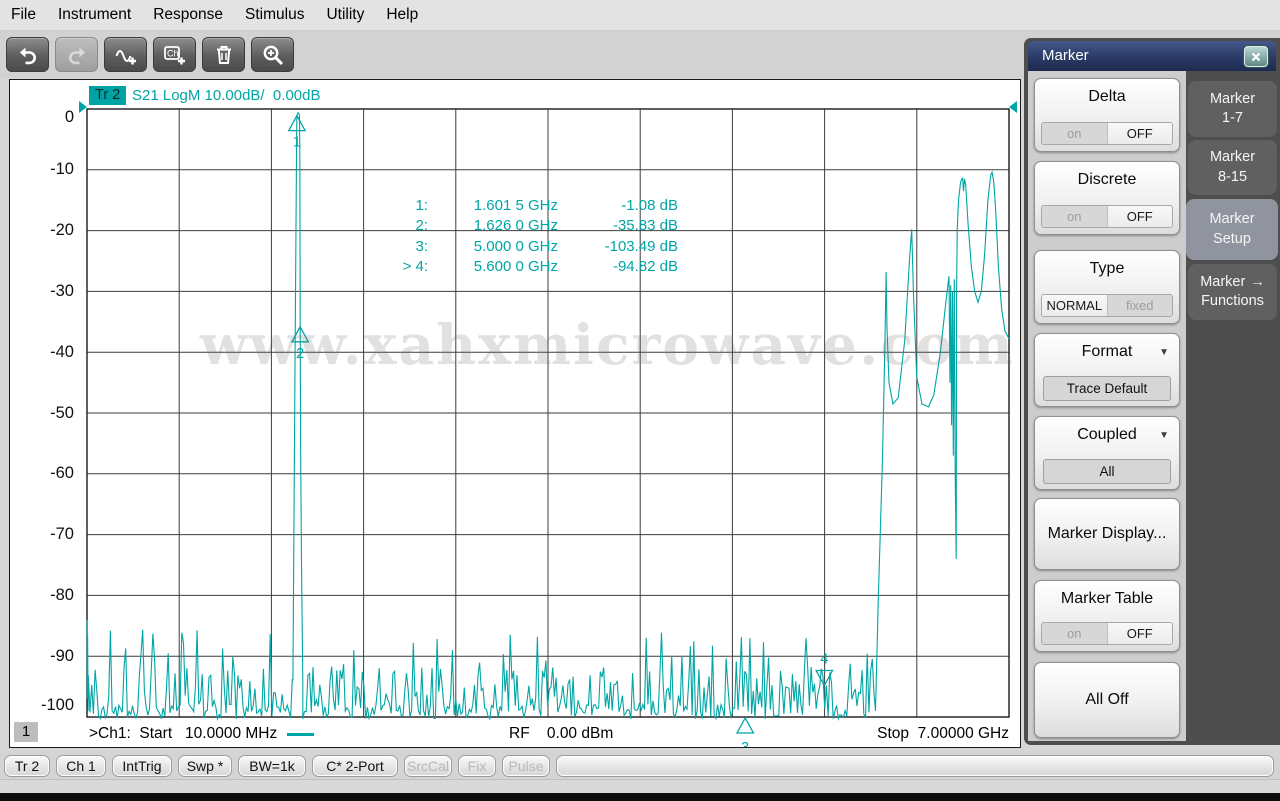 The image size is (1280, 801). Describe the element at coordinates (1139, 216) in the screenshot. I see `discrete-toggle-off: OFF` at that location.